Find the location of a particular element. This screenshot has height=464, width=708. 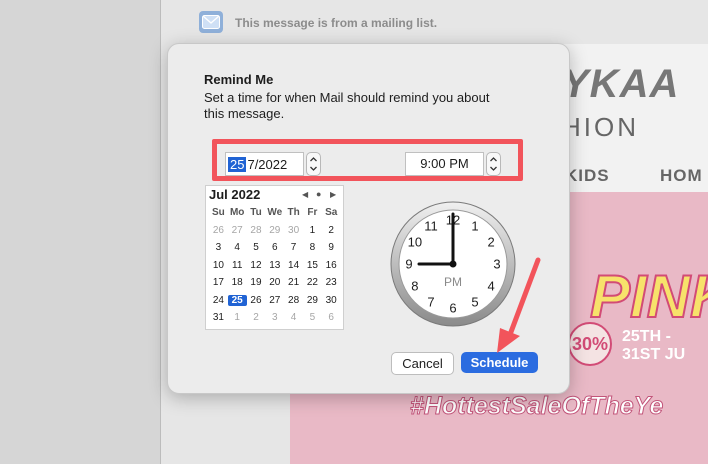

calendar-weekday-label: We is located at coordinates (275, 213).